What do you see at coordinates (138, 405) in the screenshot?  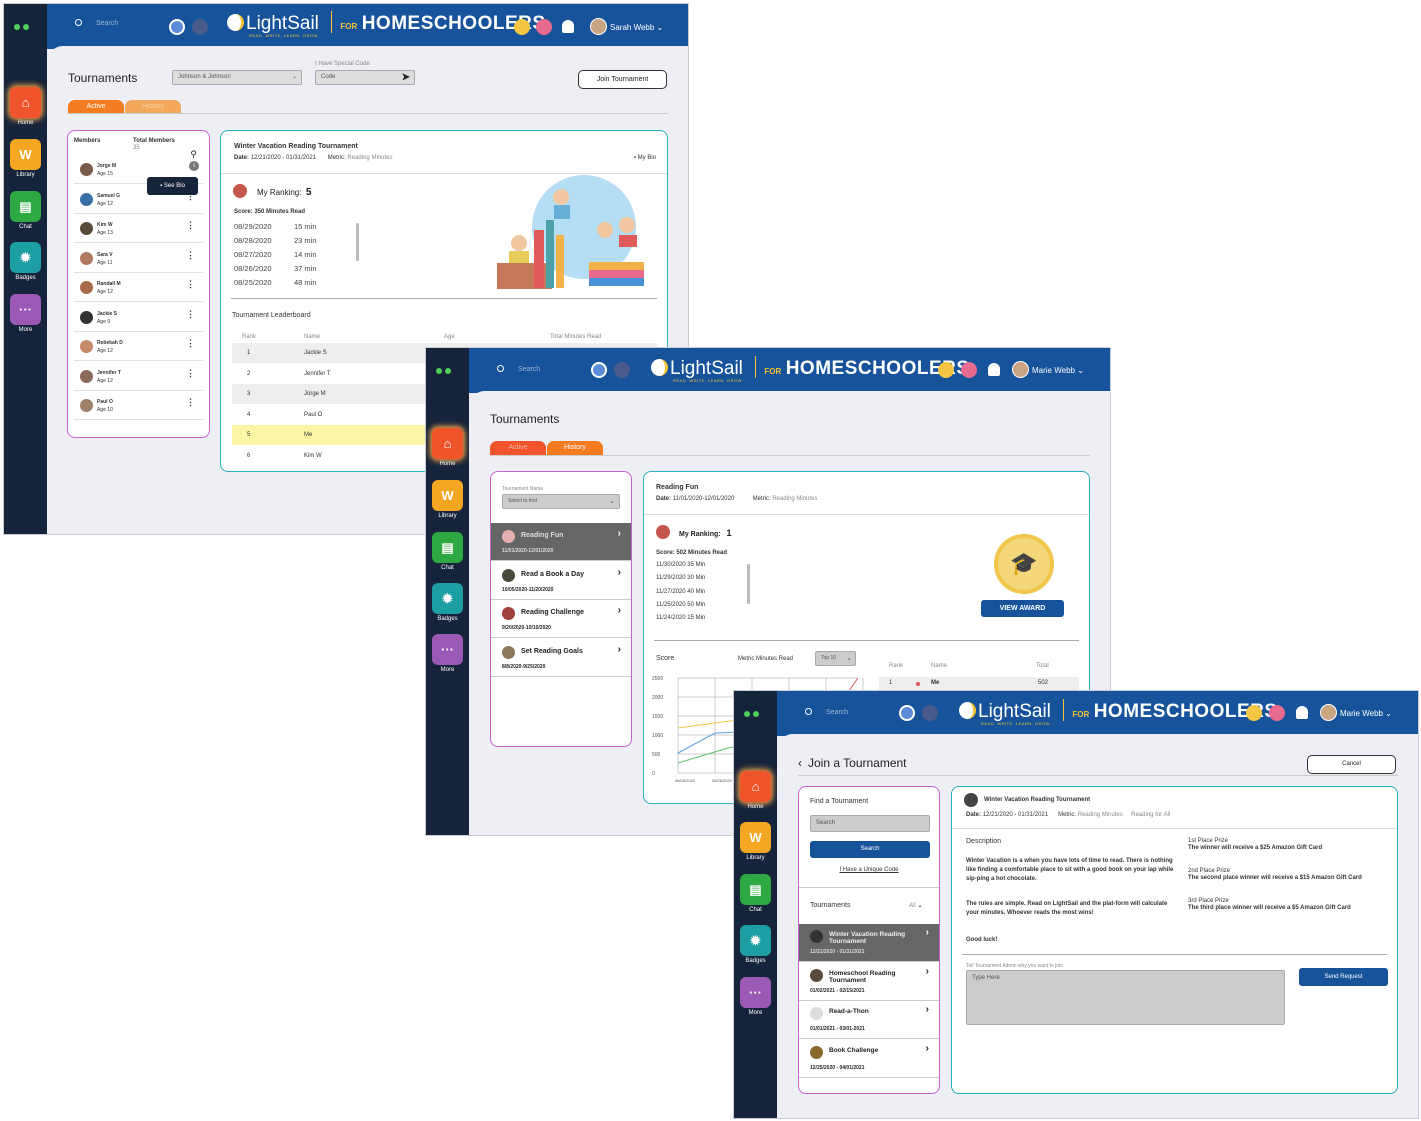 I see `member-row: Paul O Age 10 ⋮` at bounding box center [138, 405].